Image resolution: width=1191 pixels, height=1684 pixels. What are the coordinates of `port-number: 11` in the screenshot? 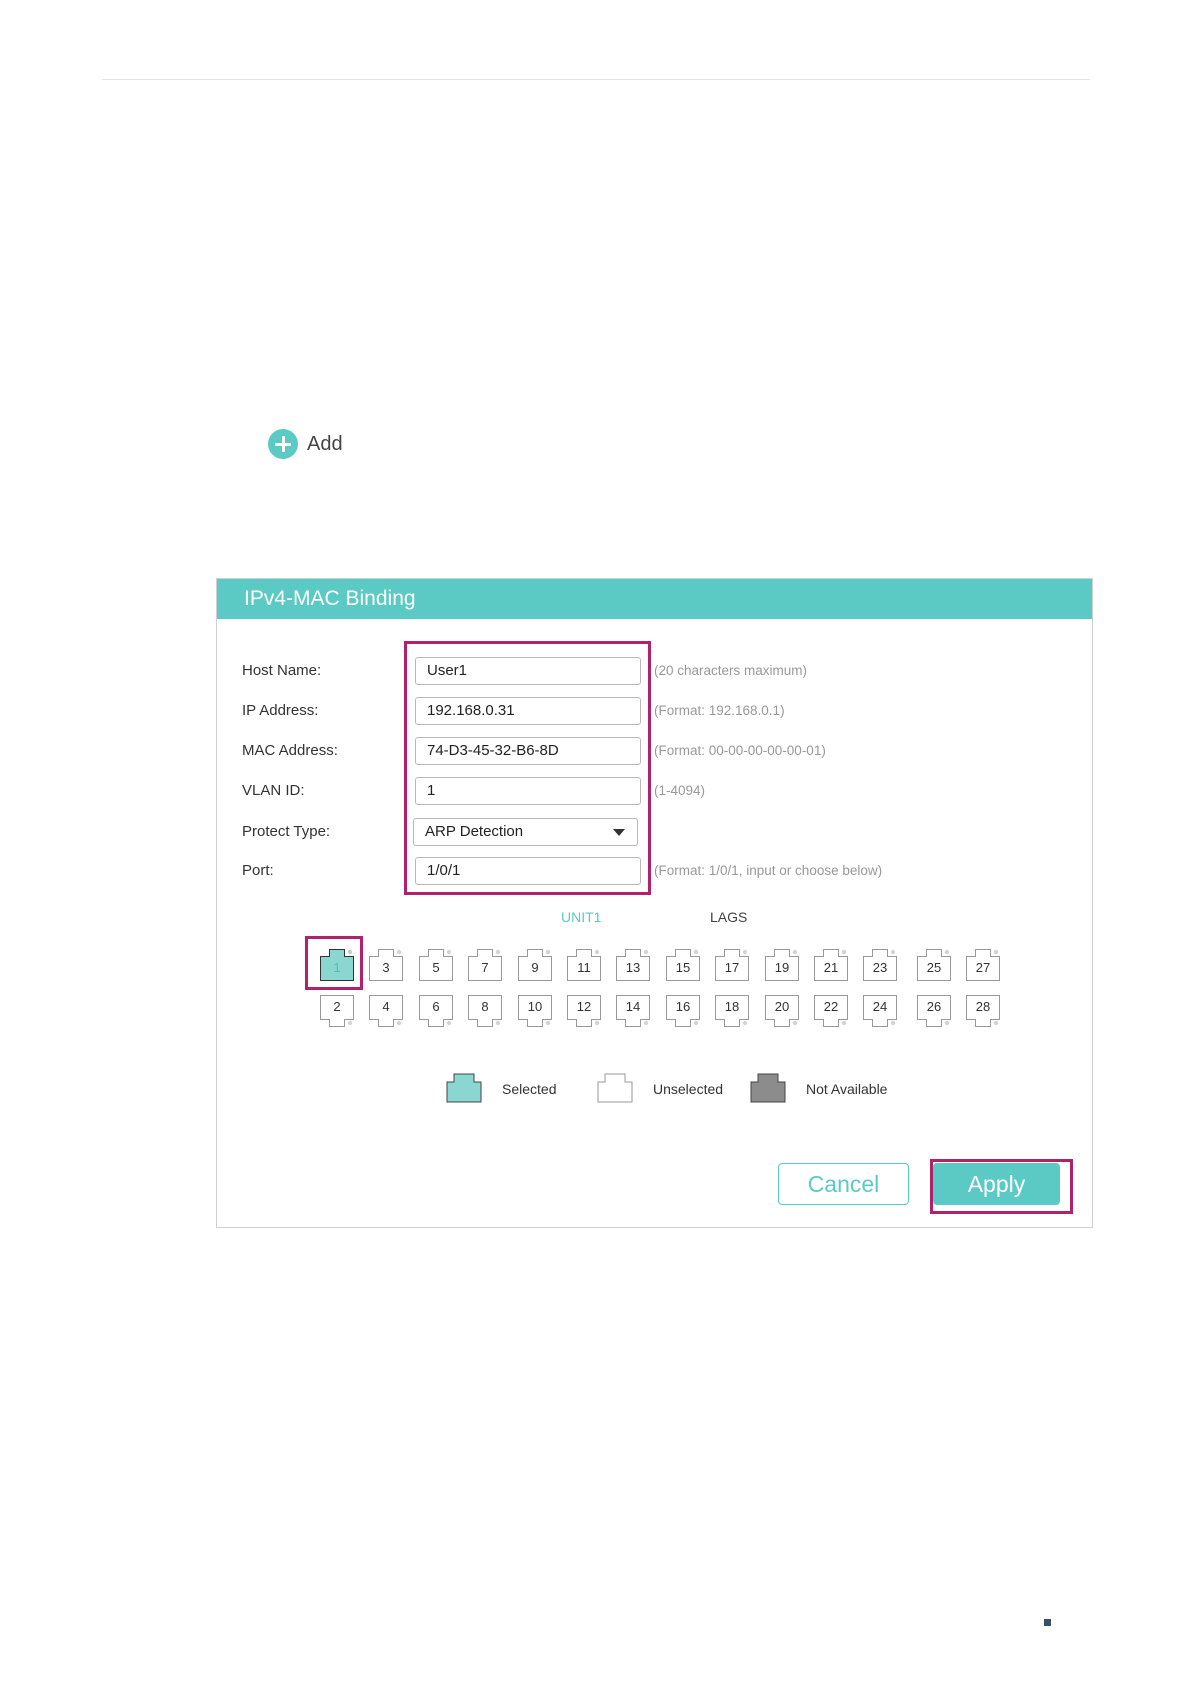 It's located at (584, 967).